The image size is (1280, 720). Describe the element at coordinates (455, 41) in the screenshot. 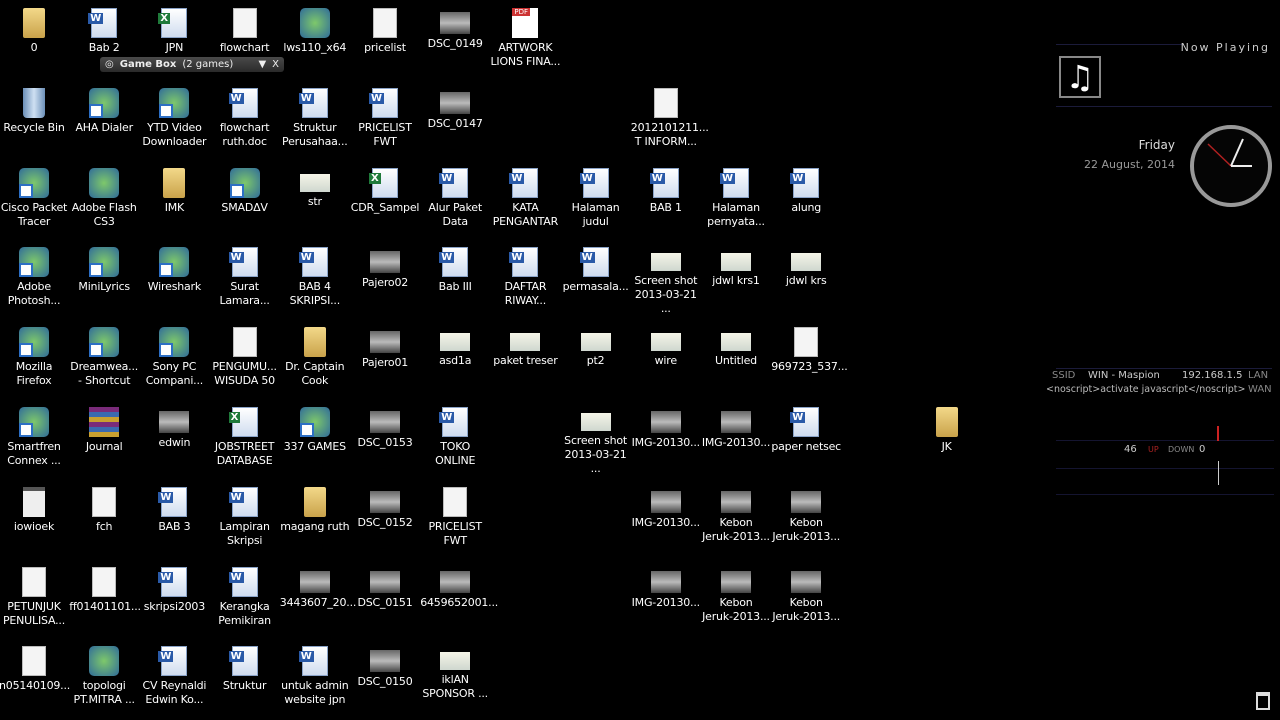

I see `desktop-icon: DSC_0149` at that location.